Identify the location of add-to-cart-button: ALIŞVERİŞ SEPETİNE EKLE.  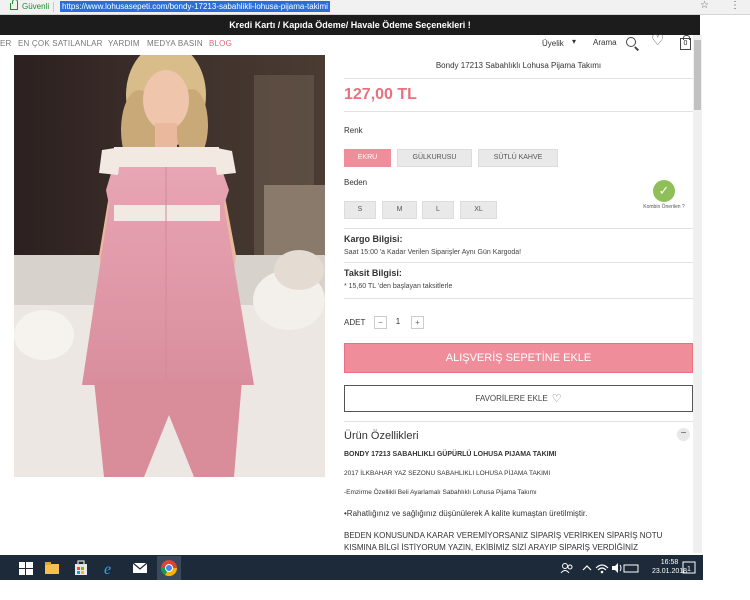
(518, 358).